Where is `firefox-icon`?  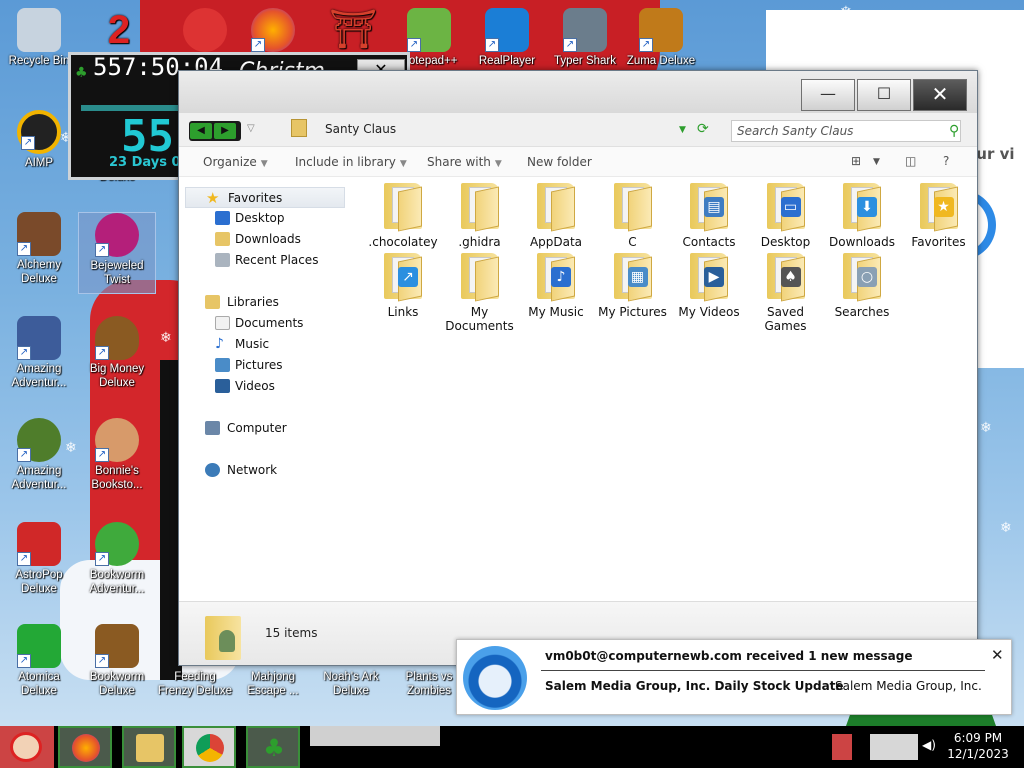 firefox-icon is located at coordinates (86, 748).